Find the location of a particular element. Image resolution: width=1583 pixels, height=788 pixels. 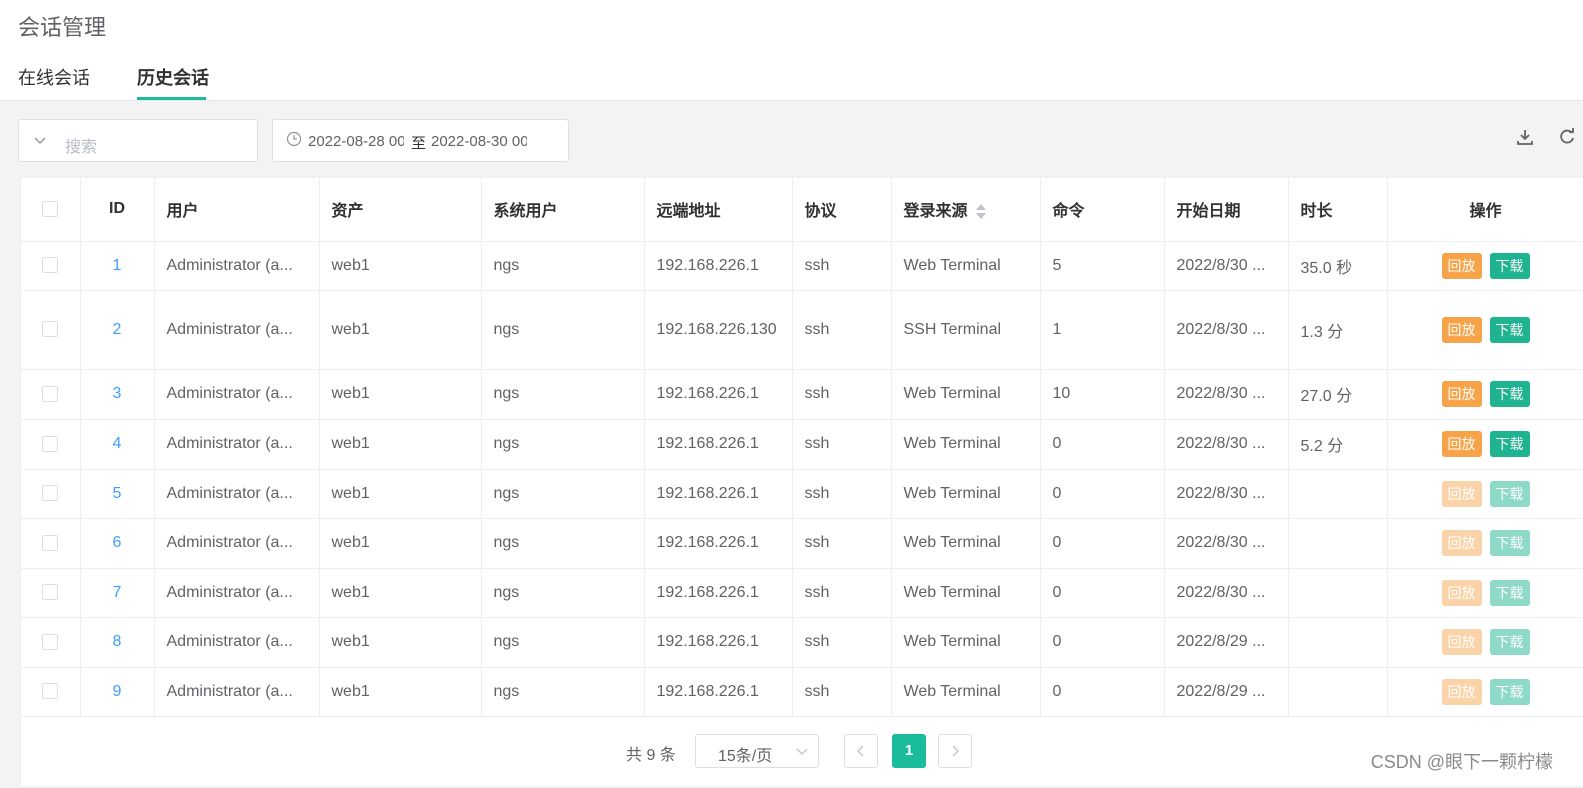

session-id-link: 4 is located at coordinates (117, 444).